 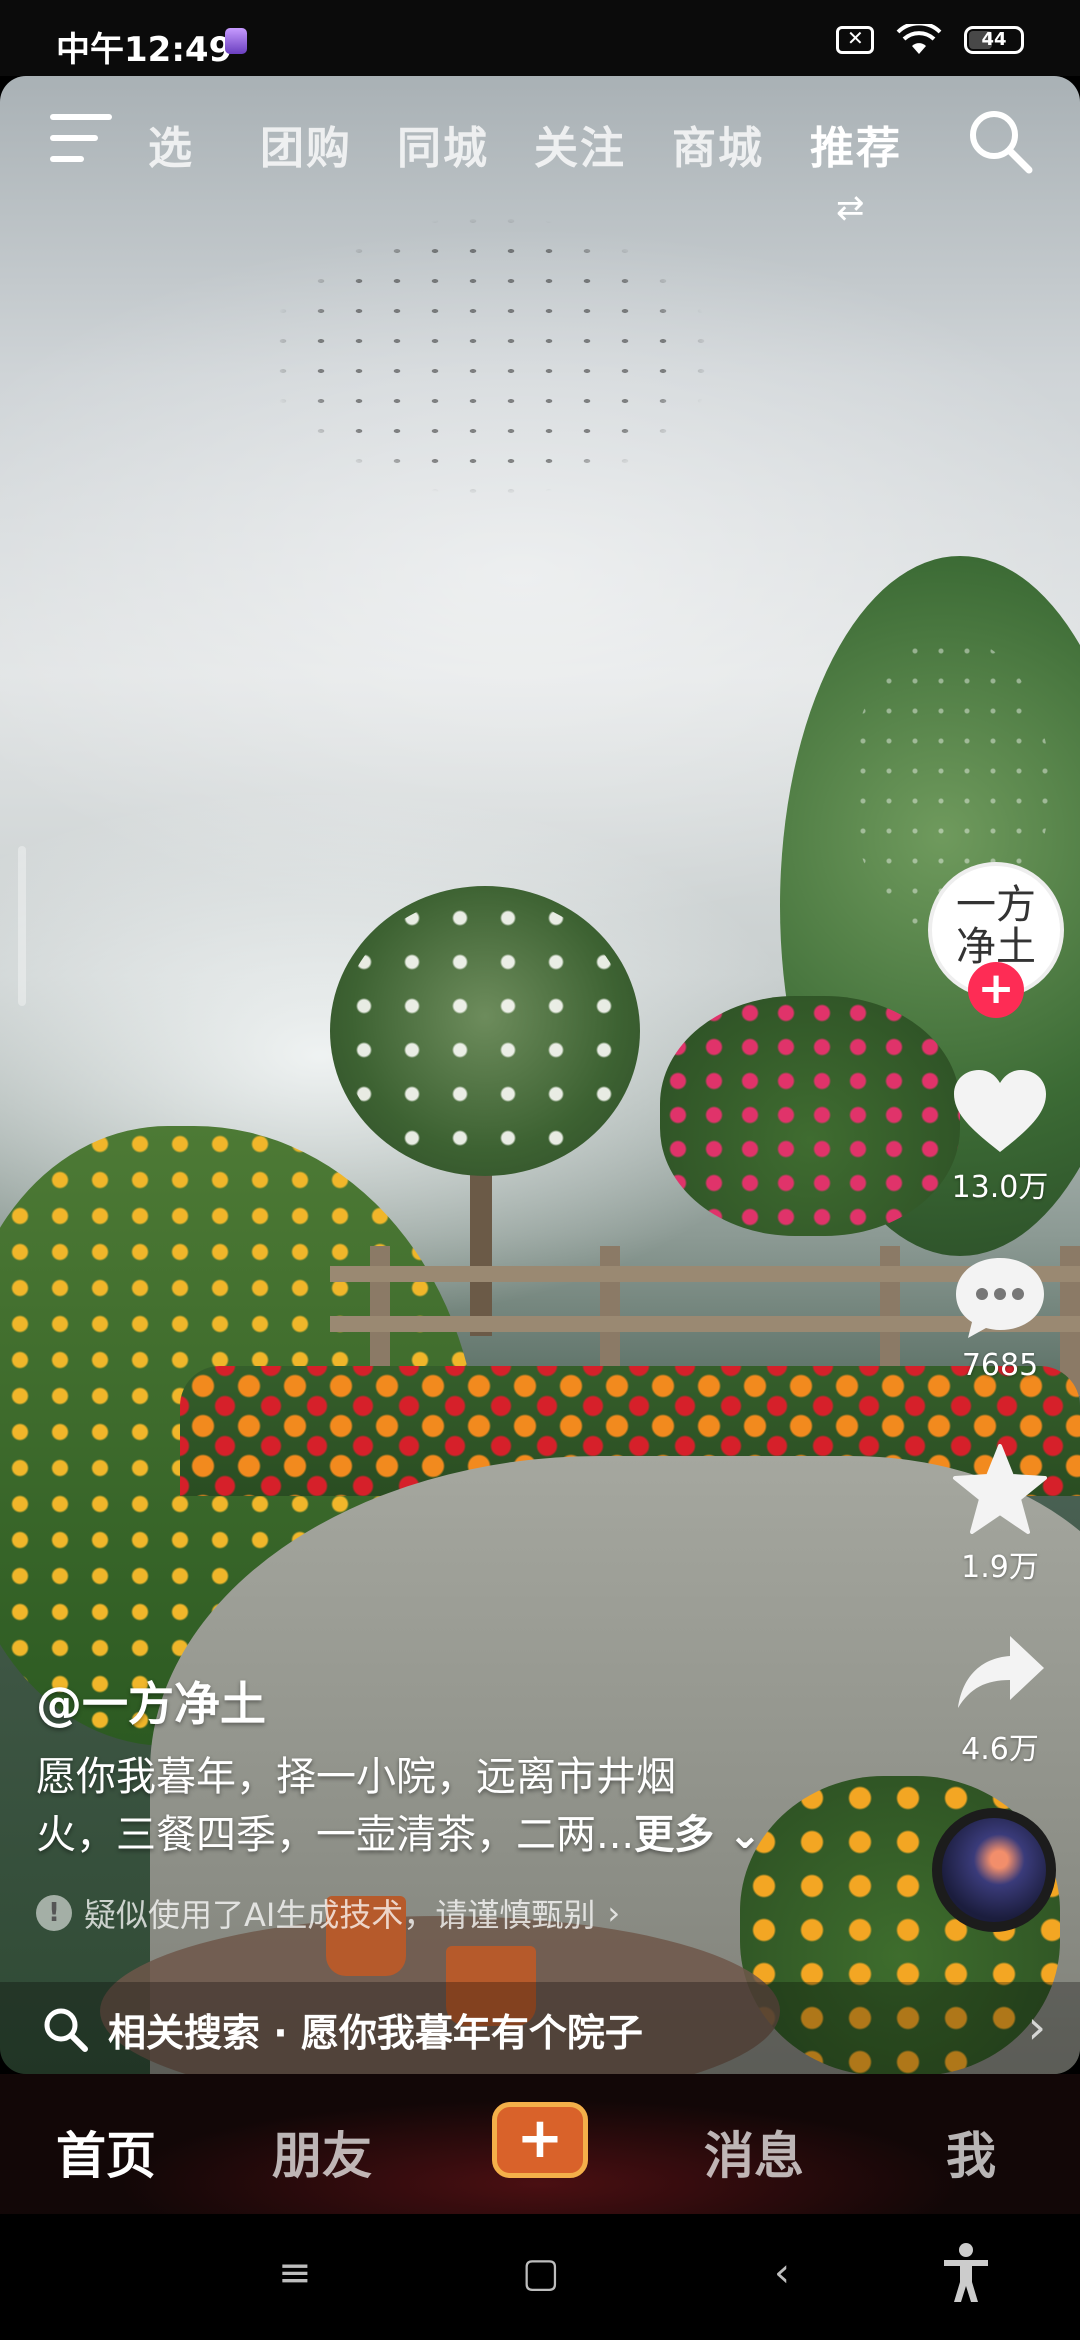 What do you see at coordinates (322, 2152) in the screenshot?
I see `tab-friends: 朋友` at bounding box center [322, 2152].